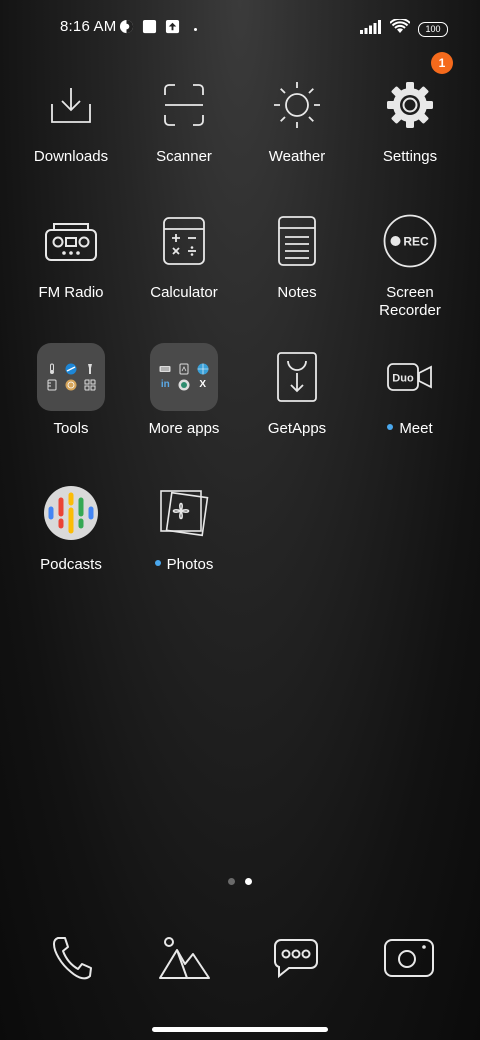  Describe the element at coordinates (71, 428) in the screenshot. I see `app-label: Tools` at that location.